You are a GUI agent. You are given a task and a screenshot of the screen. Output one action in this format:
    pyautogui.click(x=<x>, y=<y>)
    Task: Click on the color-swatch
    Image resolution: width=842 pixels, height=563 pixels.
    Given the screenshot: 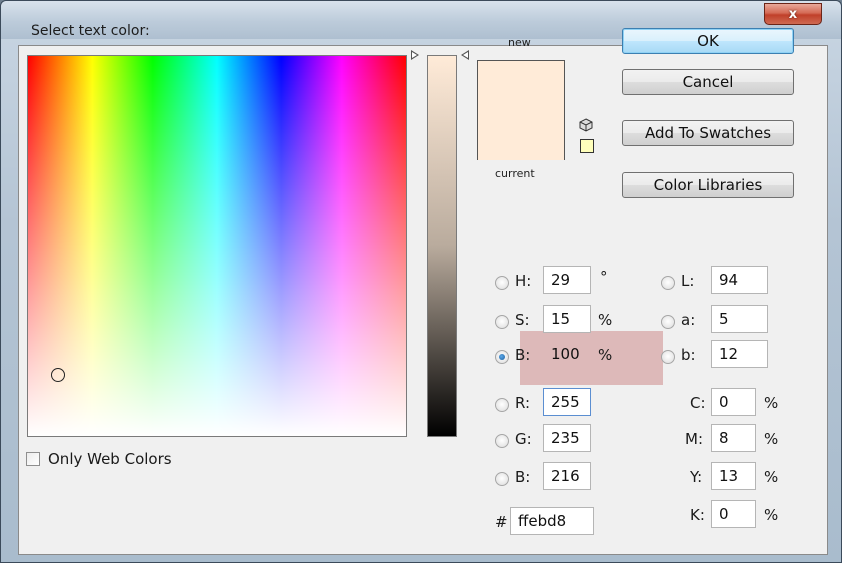 What is the action you would take?
    pyautogui.click(x=521, y=110)
    